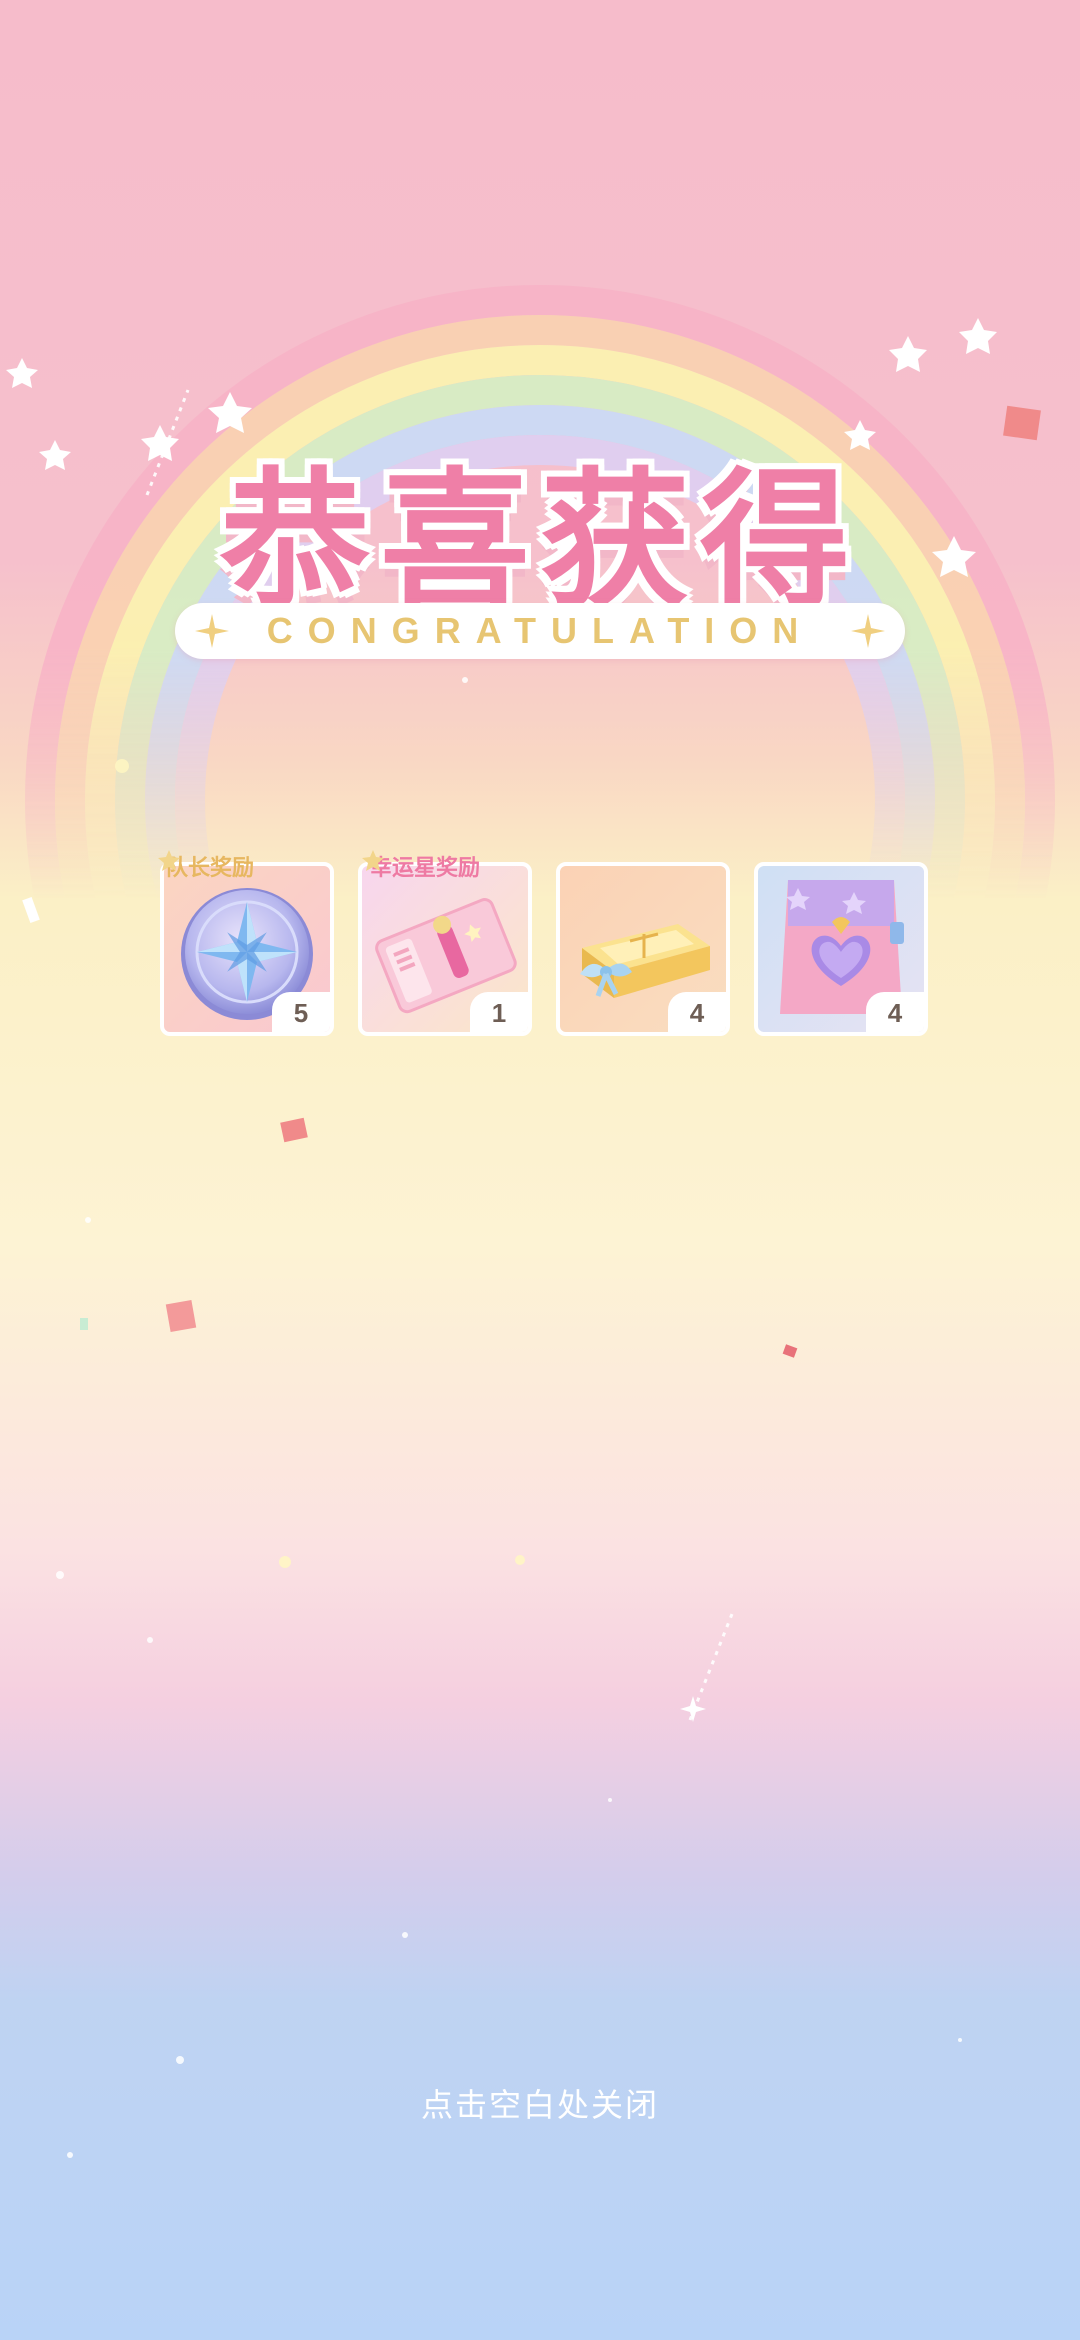 This screenshot has height=2340, width=1080. I want to click on reward-item: 1, so click(445, 949).